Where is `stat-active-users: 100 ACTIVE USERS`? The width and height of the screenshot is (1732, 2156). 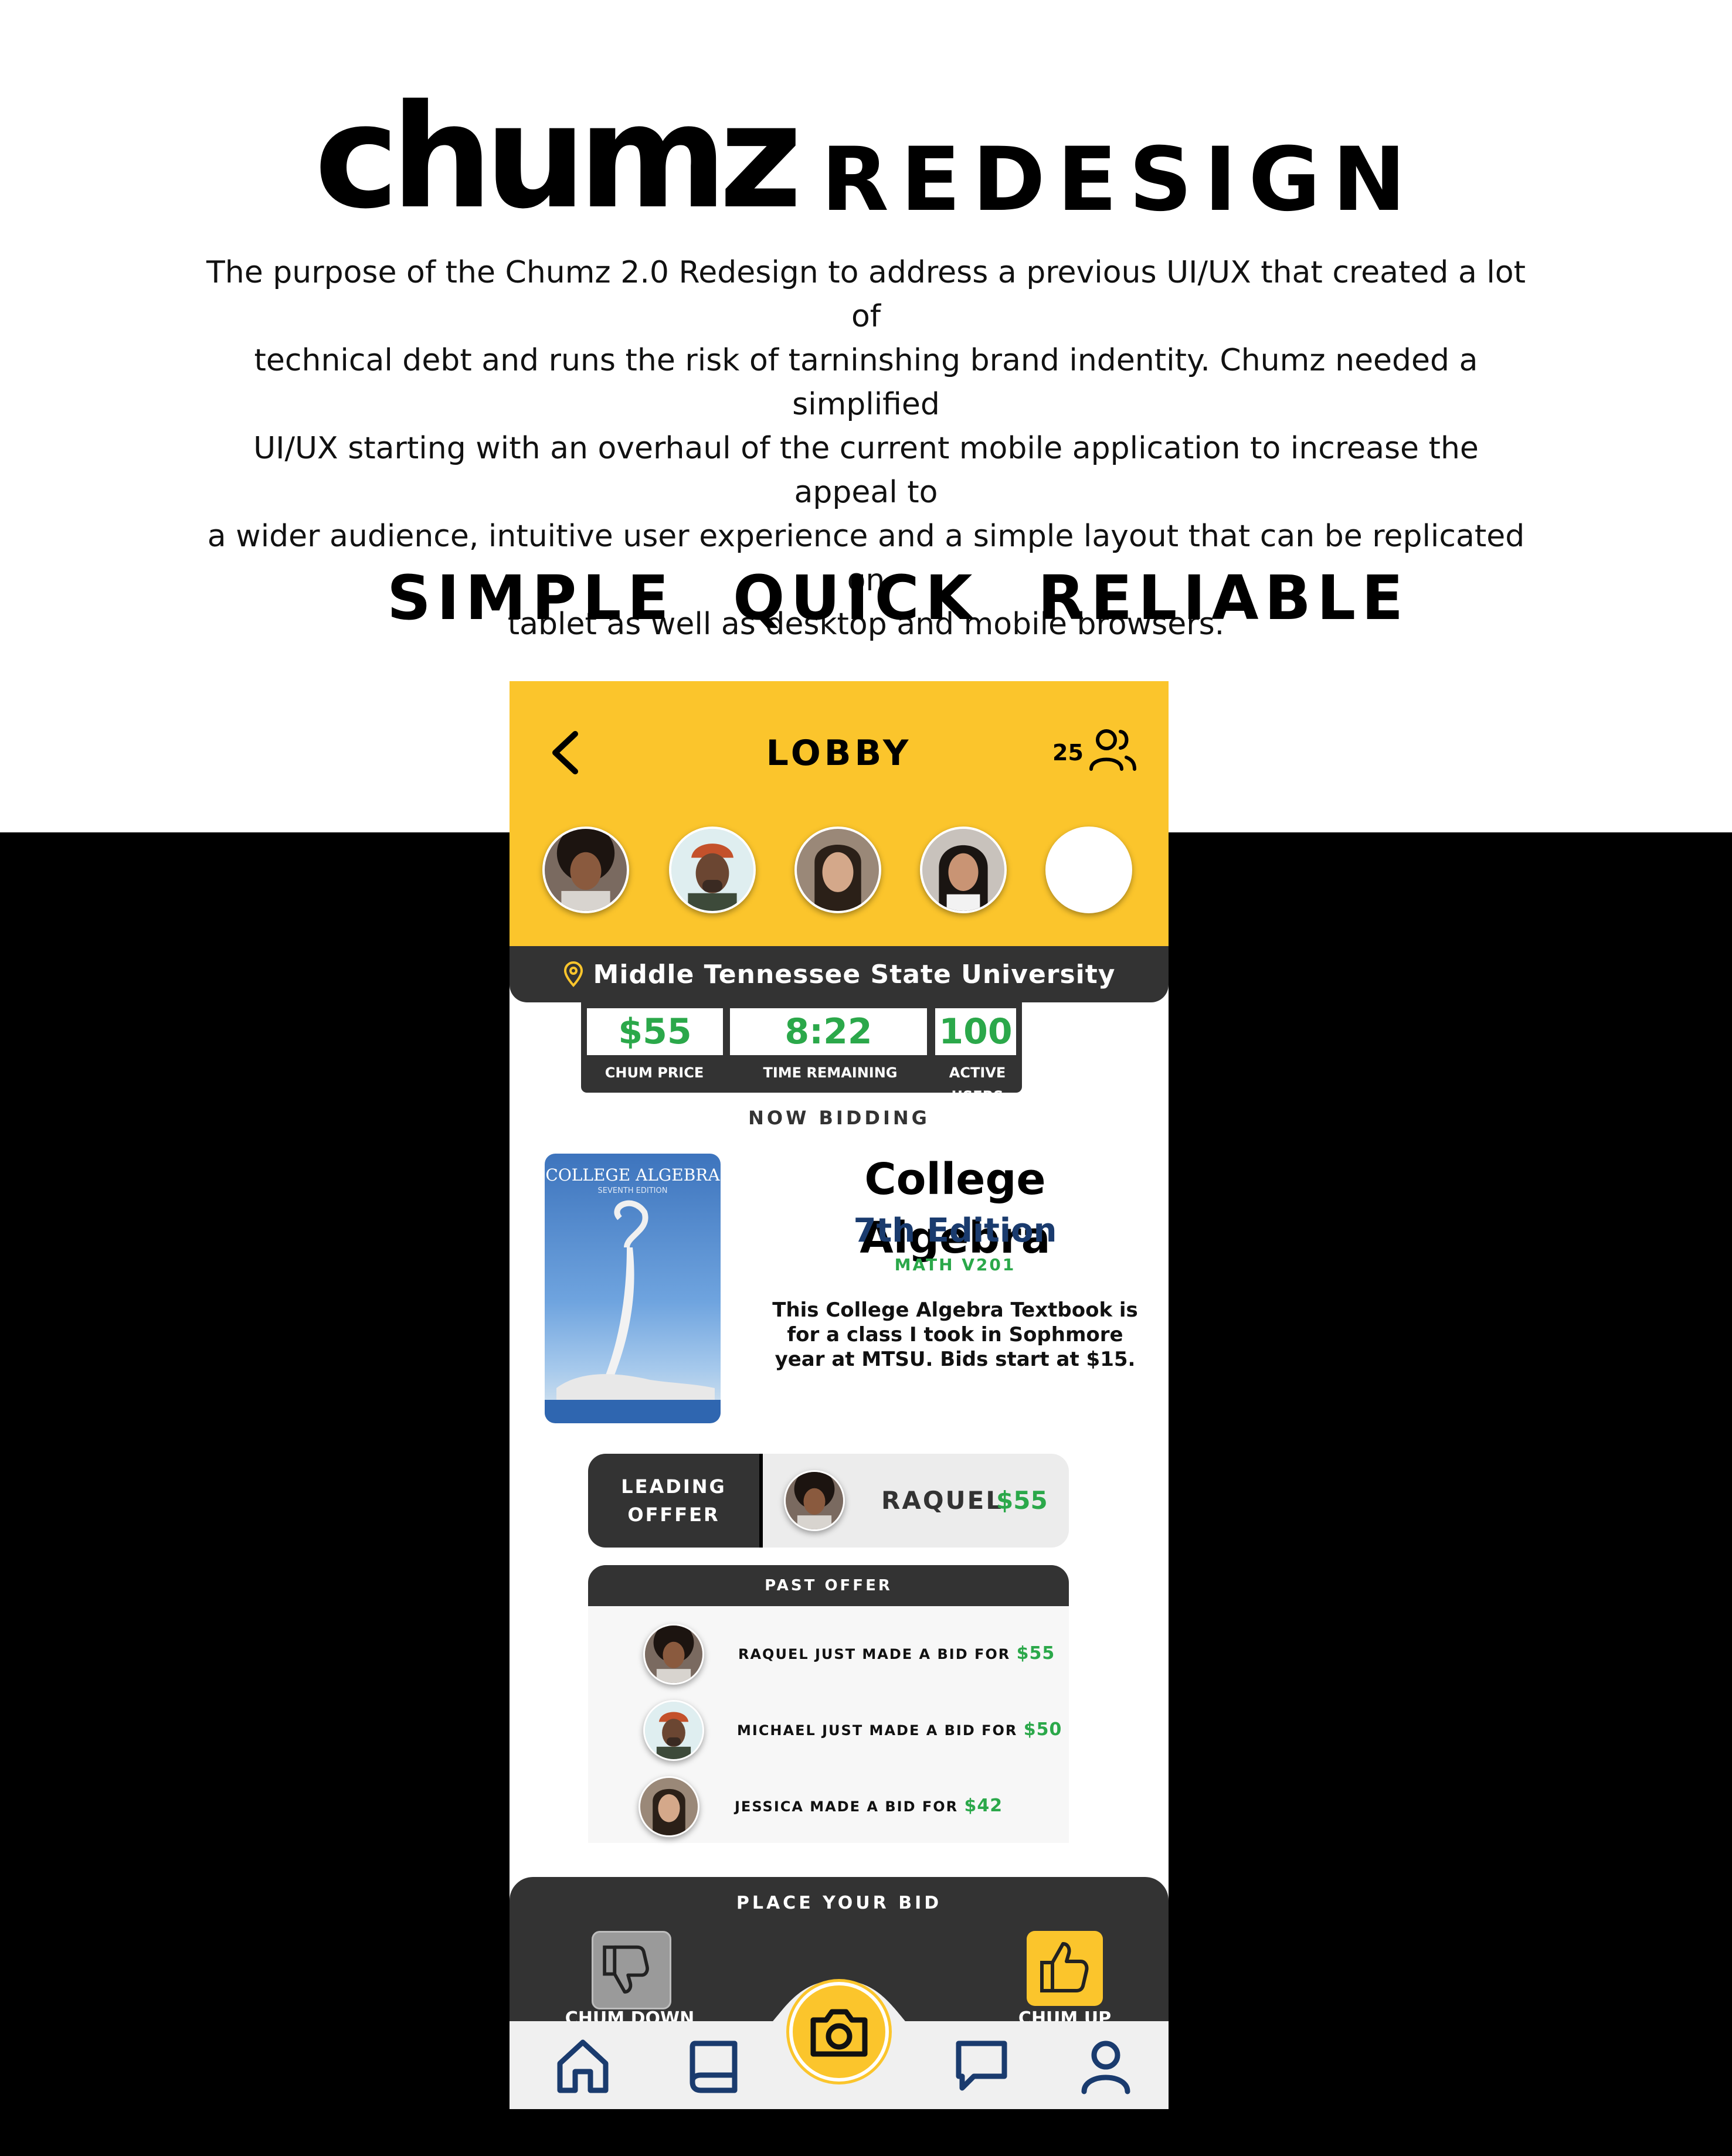
stat-active-users: 100 ACTIVE USERS is located at coordinates (978, 1053).